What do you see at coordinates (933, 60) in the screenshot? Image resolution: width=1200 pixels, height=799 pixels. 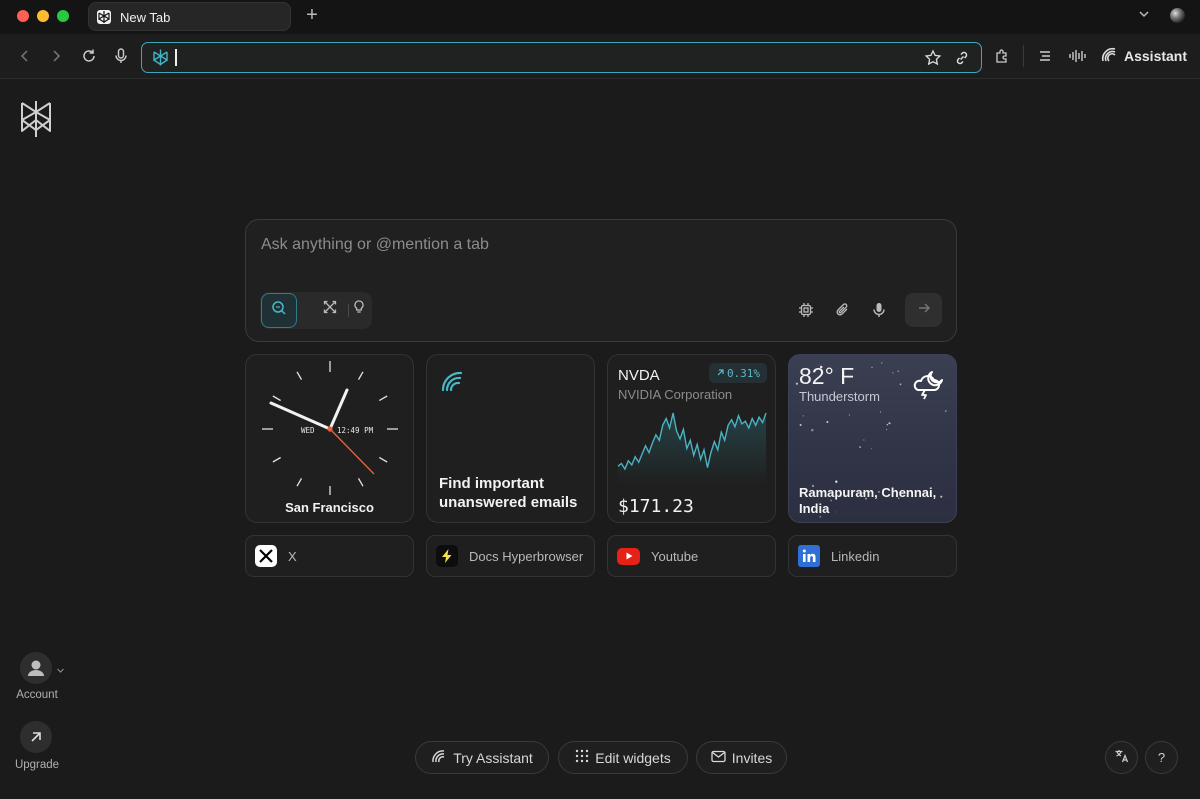 I see `bookmark-star-icon` at bounding box center [933, 60].